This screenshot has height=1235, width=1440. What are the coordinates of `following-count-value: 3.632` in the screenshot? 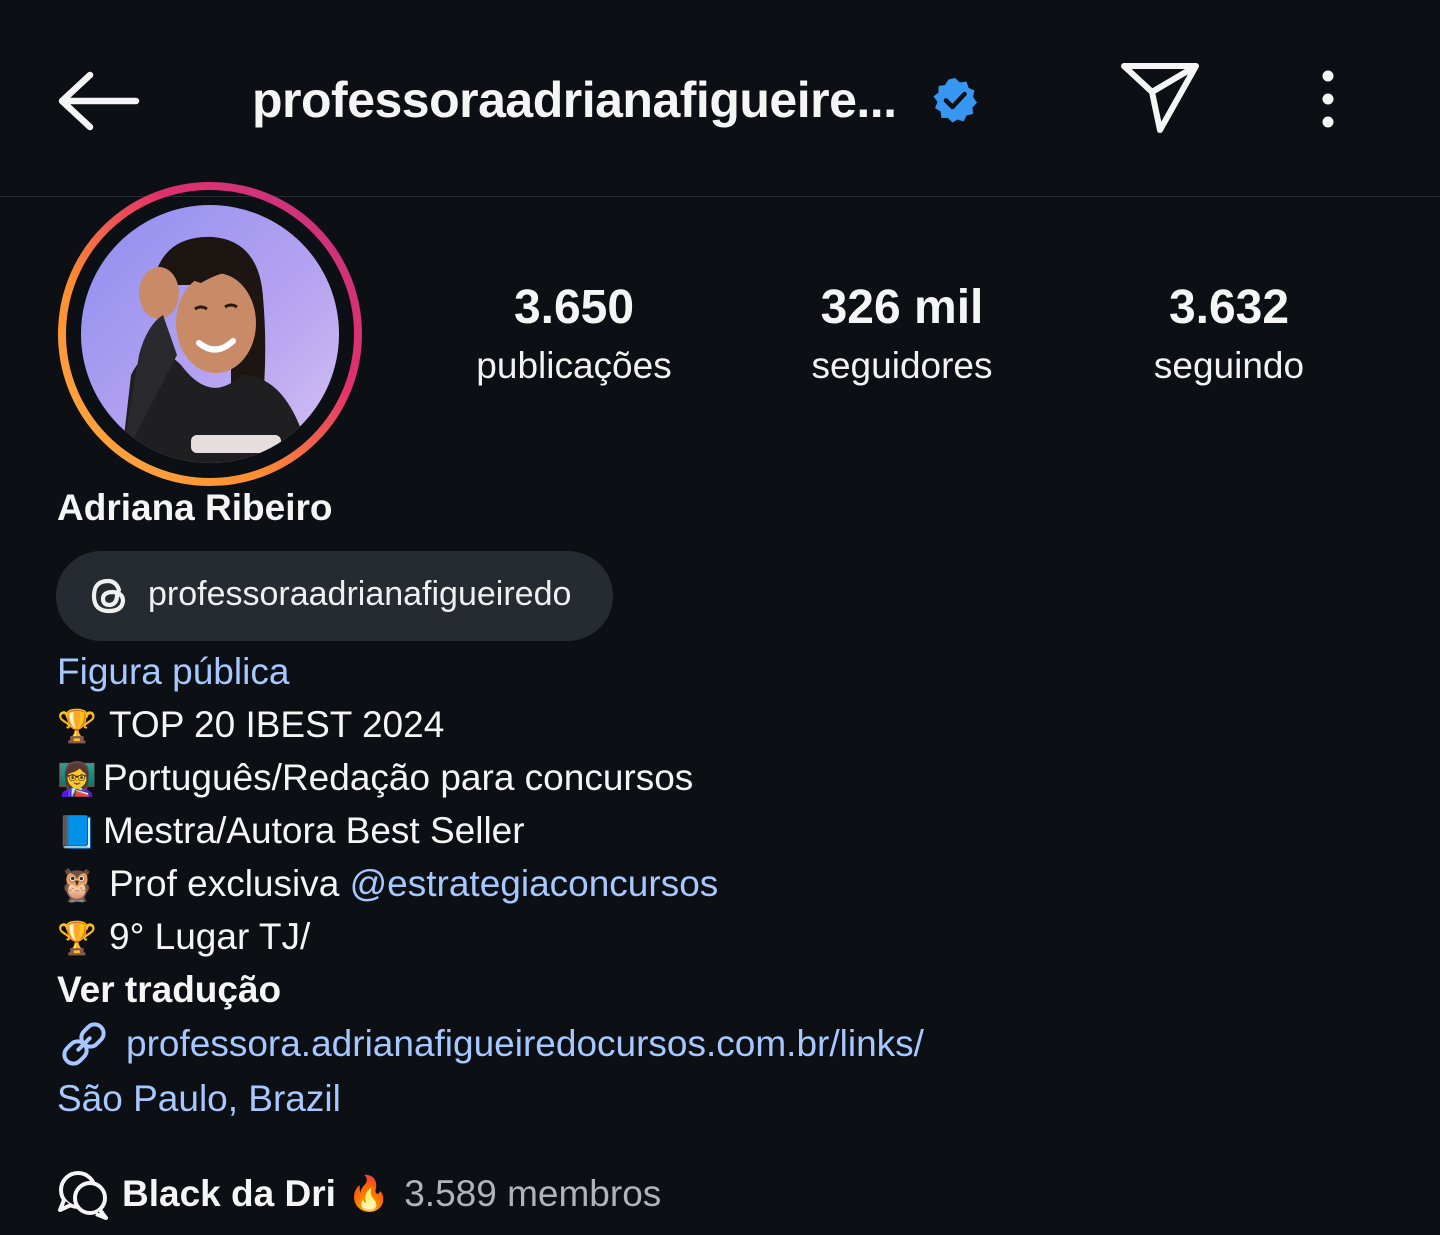 It's located at (1229, 307).